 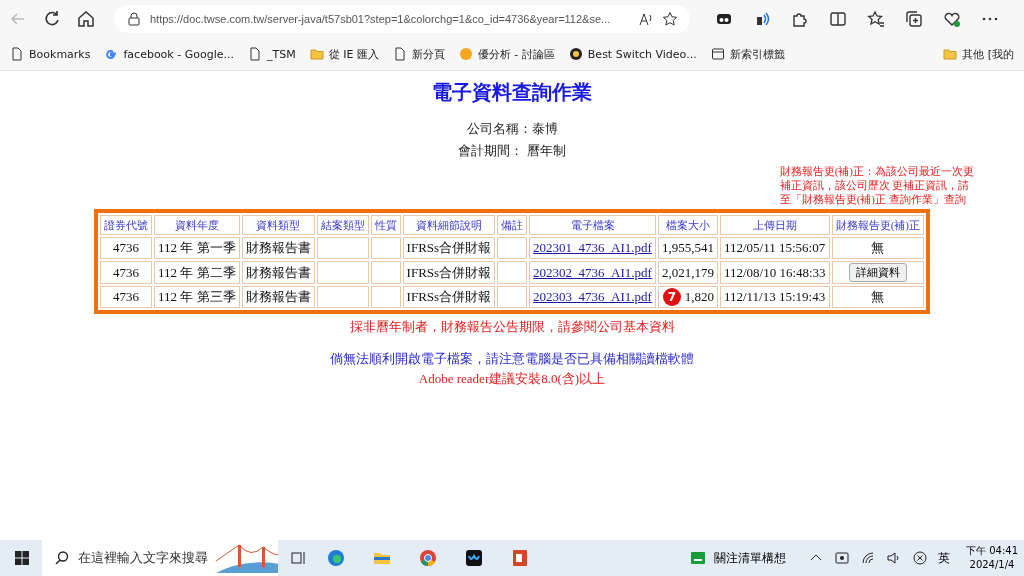 I want to click on table-cell: 112/11/13 15:19:43, so click(x=774, y=297).